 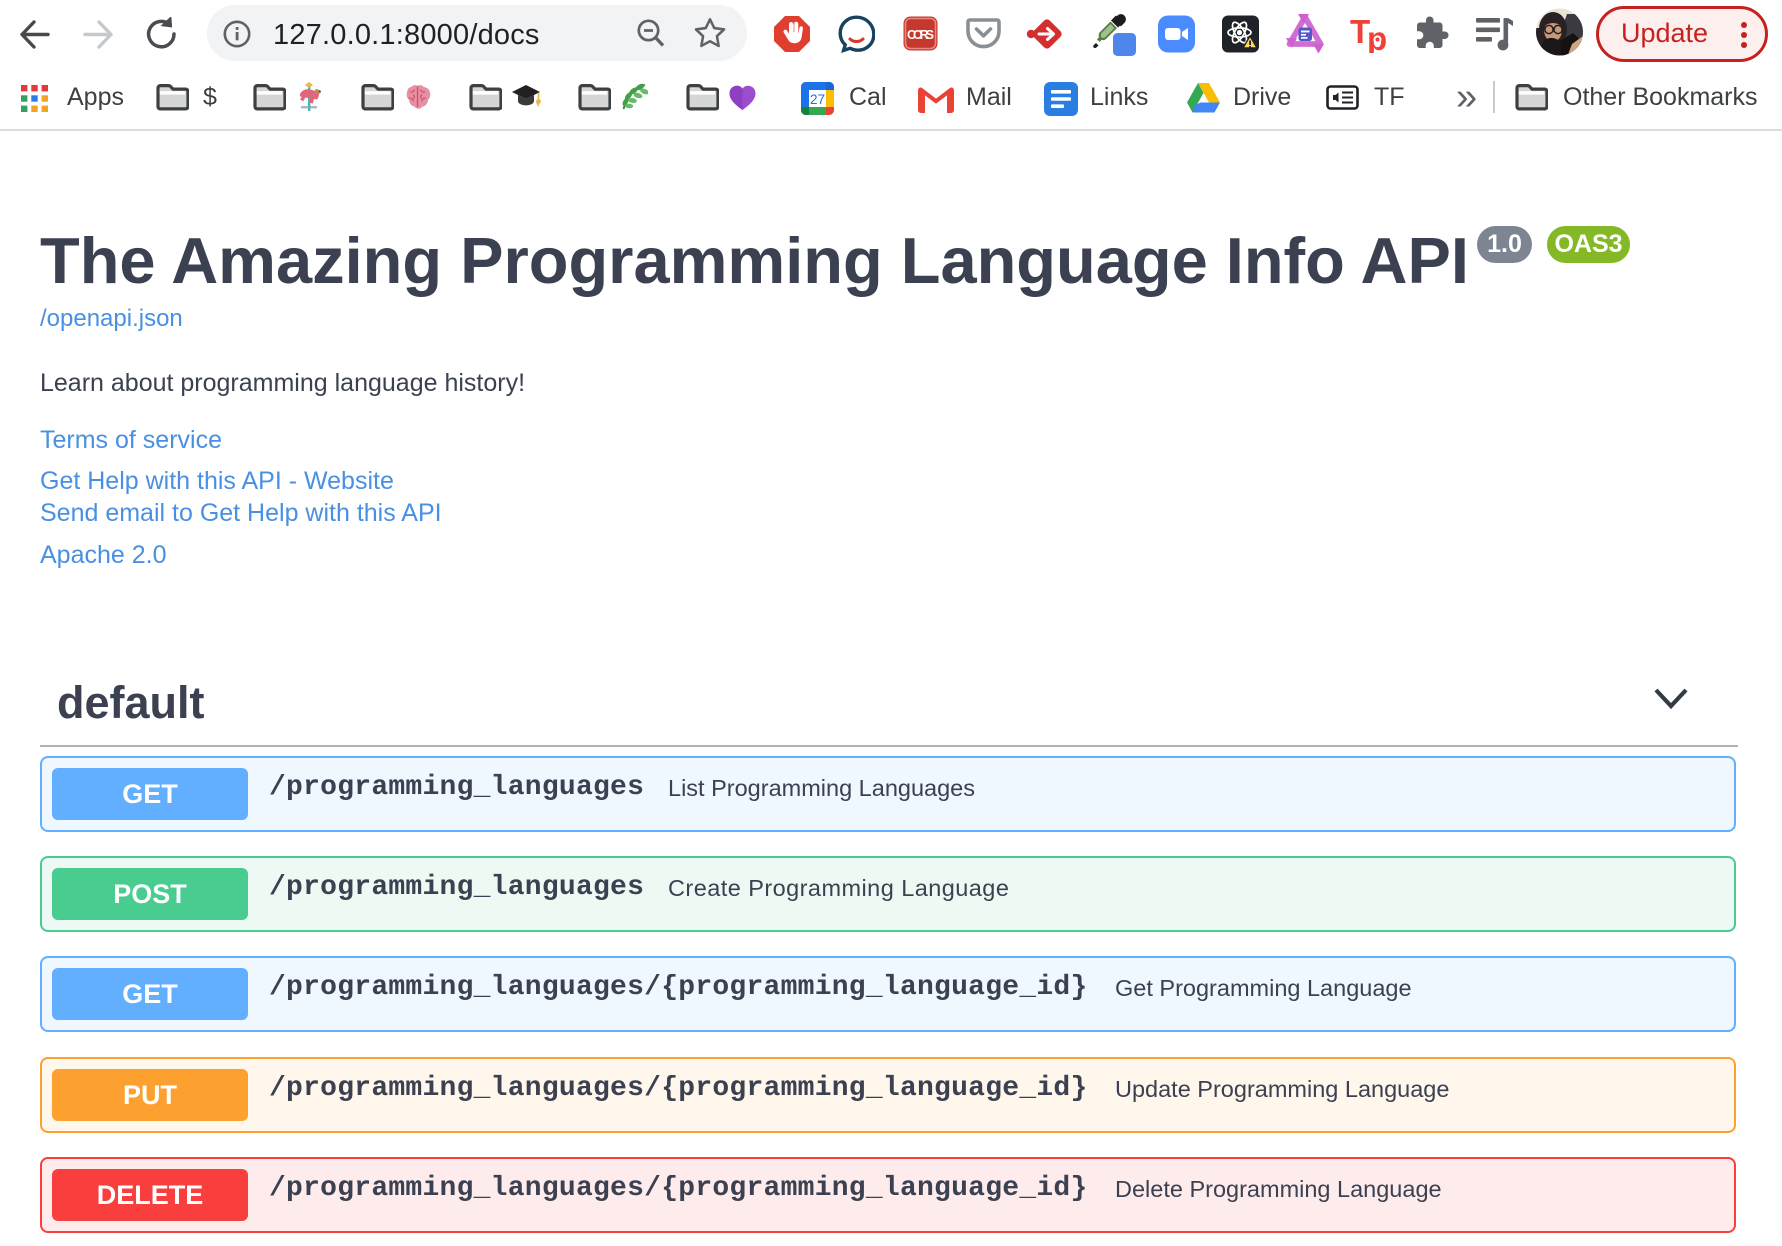 I want to click on svg-text: CORS, so click(x=920, y=35).